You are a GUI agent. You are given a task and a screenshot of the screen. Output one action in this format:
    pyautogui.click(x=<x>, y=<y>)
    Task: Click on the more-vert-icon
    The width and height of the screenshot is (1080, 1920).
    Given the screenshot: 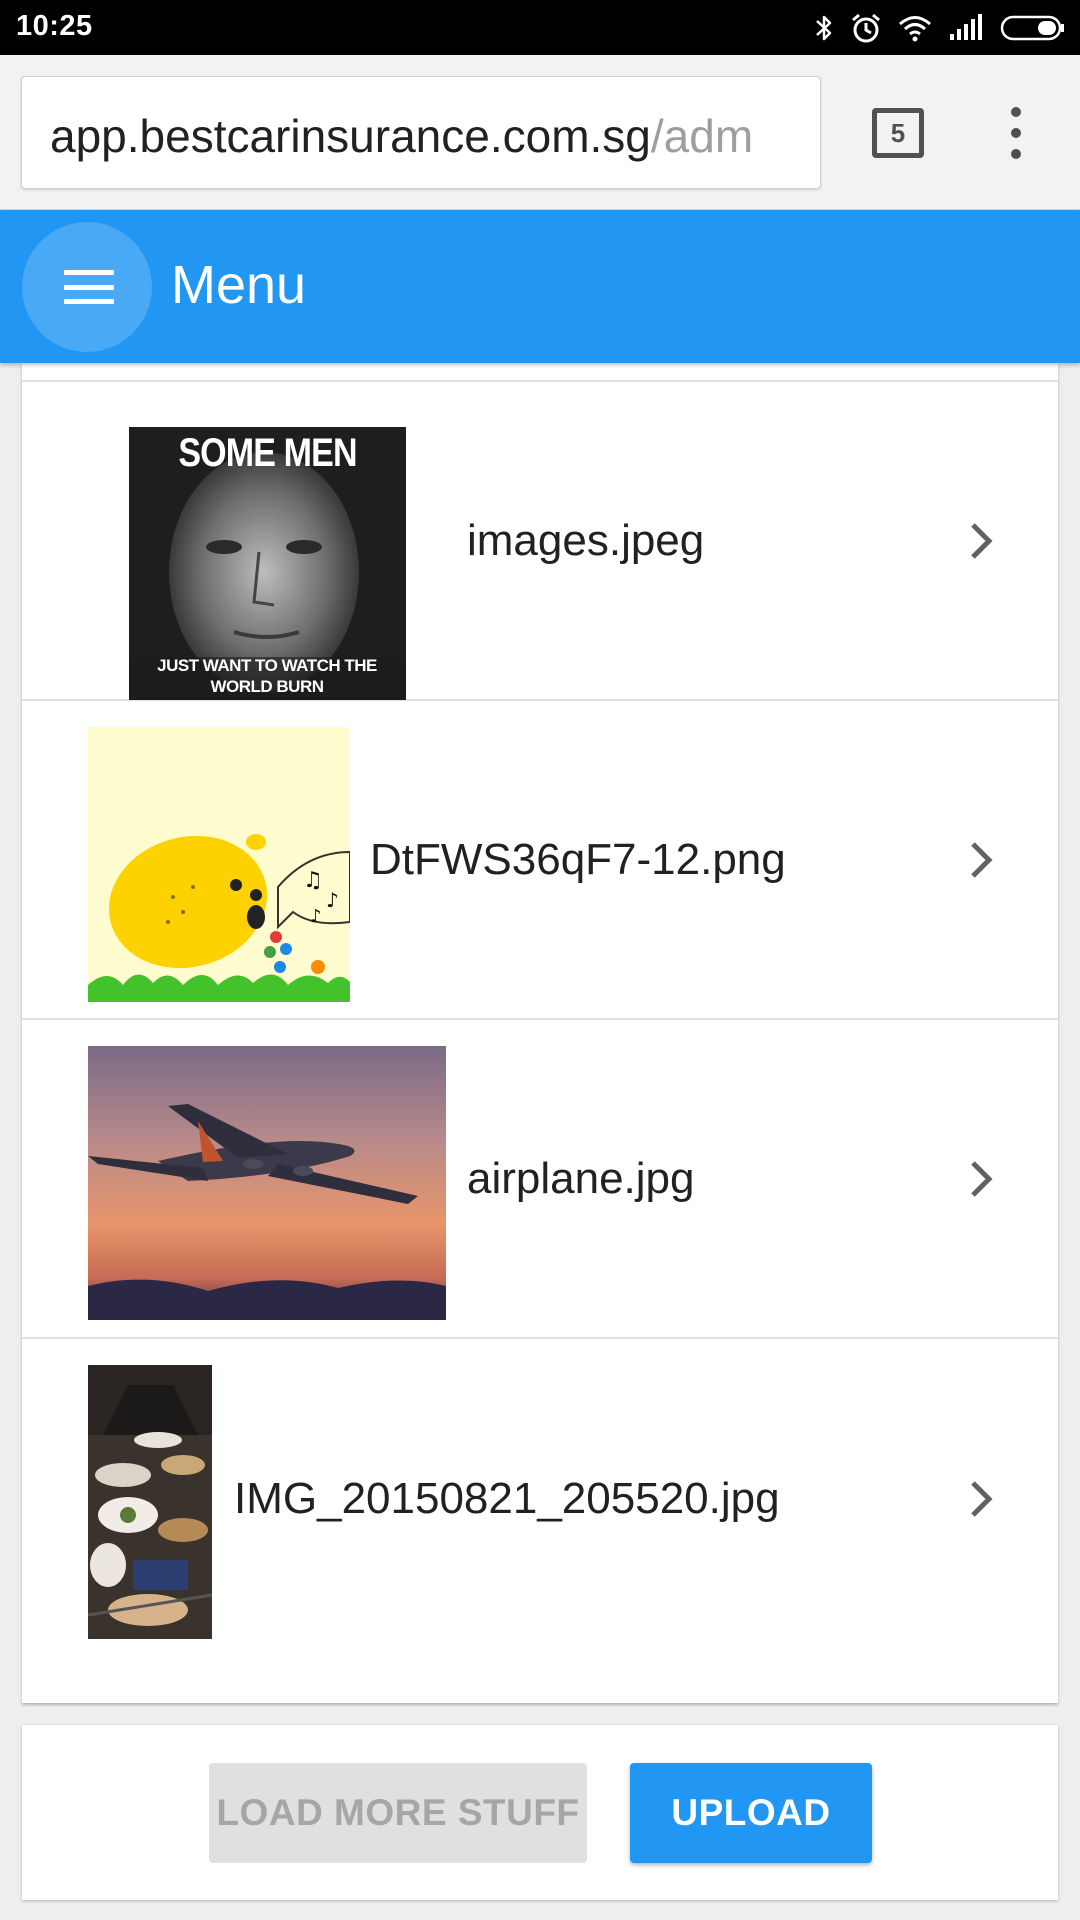 What is the action you would take?
    pyautogui.click(x=1016, y=133)
    